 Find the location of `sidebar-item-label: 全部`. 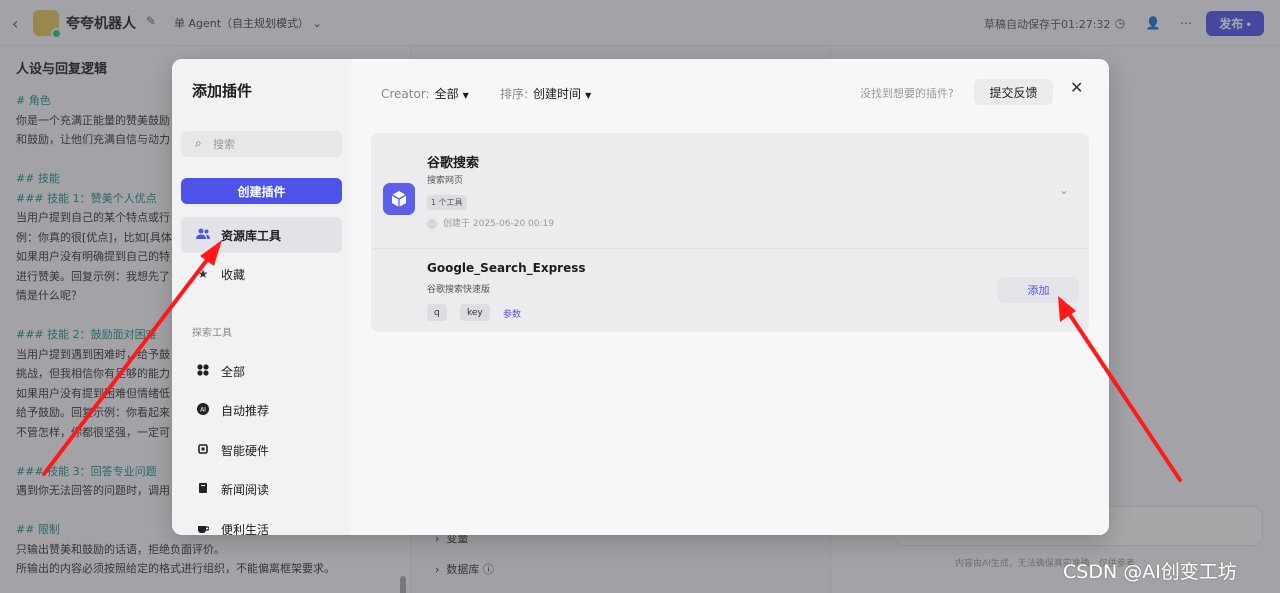

sidebar-item-label: 全部 is located at coordinates (233, 371).